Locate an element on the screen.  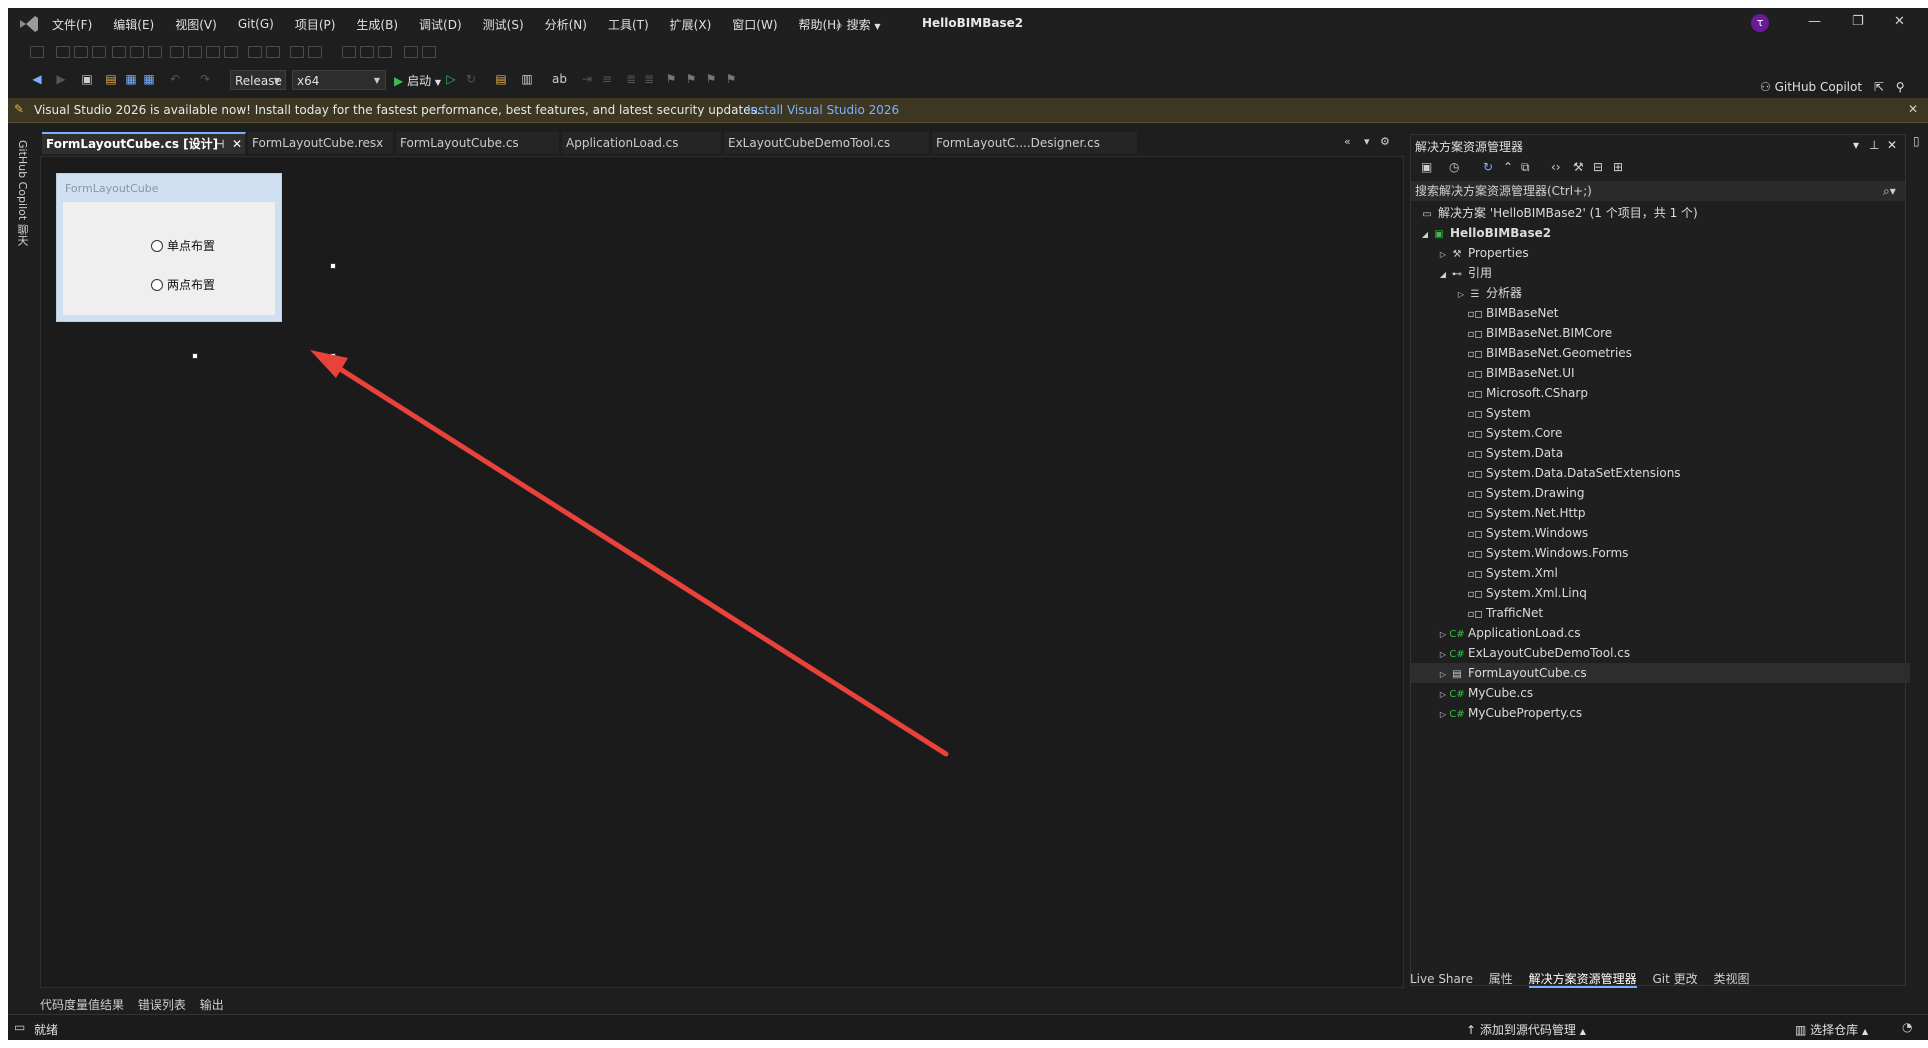
tree-label: Properties is located at coordinates (1498, 253).